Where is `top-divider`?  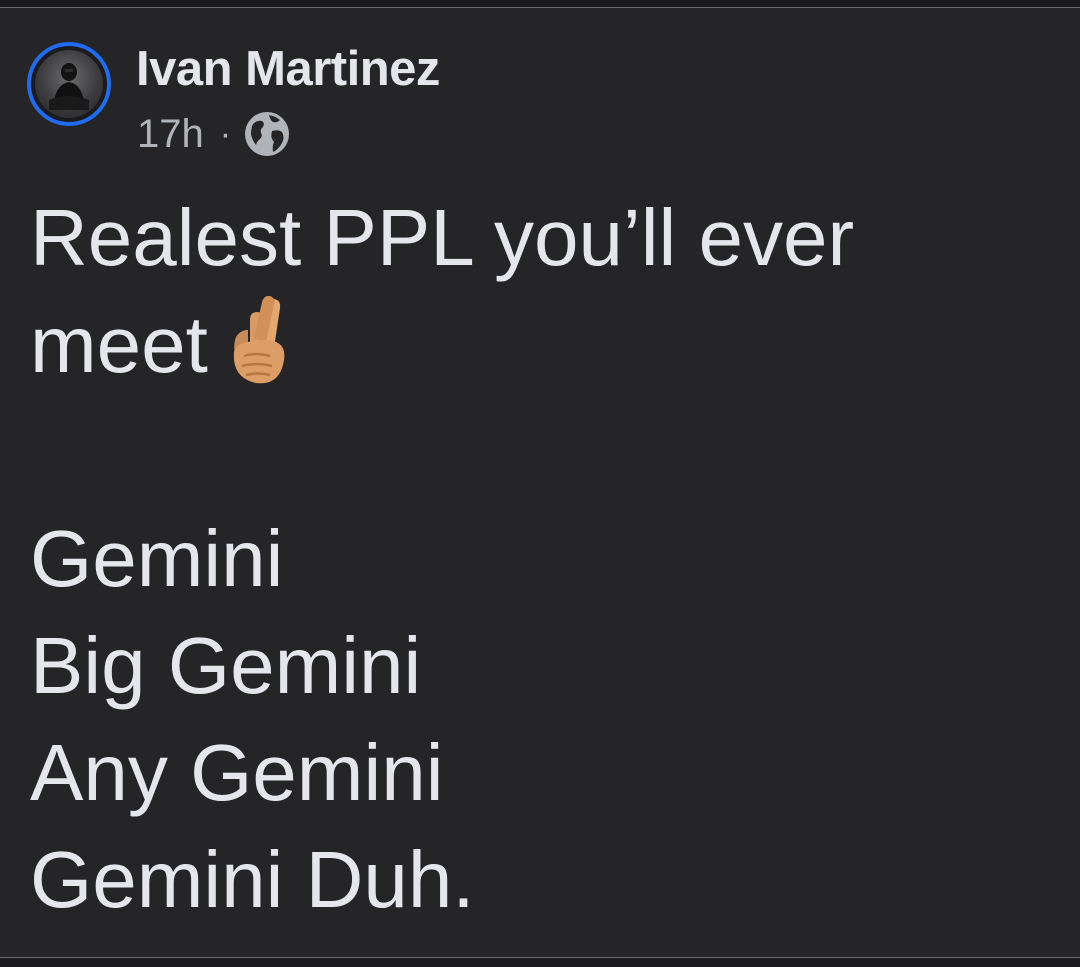 top-divider is located at coordinates (540, 4).